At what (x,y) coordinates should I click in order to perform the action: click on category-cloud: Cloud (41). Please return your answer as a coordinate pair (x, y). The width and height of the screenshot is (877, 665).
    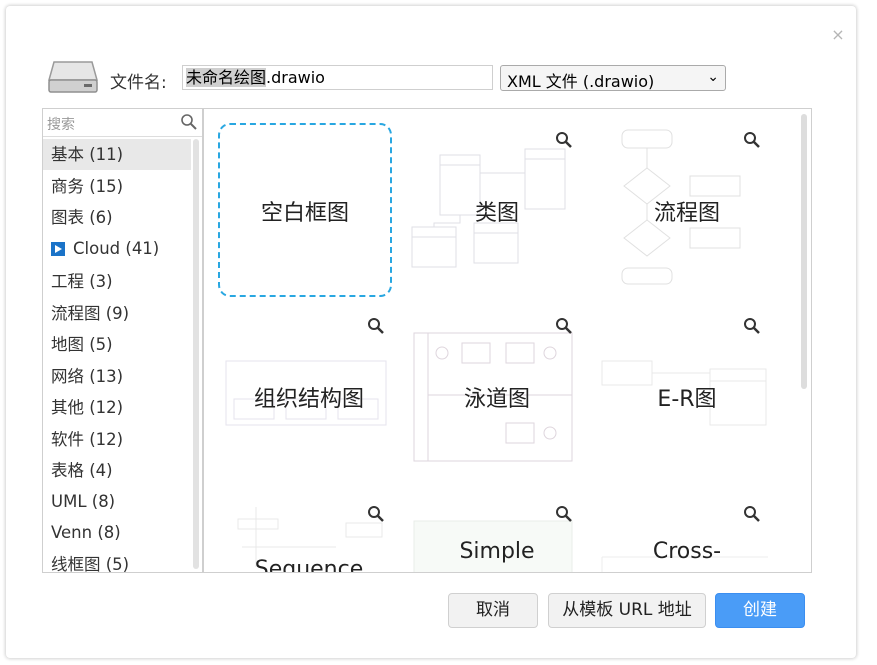
    Looking at the image, I should click on (117, 248).